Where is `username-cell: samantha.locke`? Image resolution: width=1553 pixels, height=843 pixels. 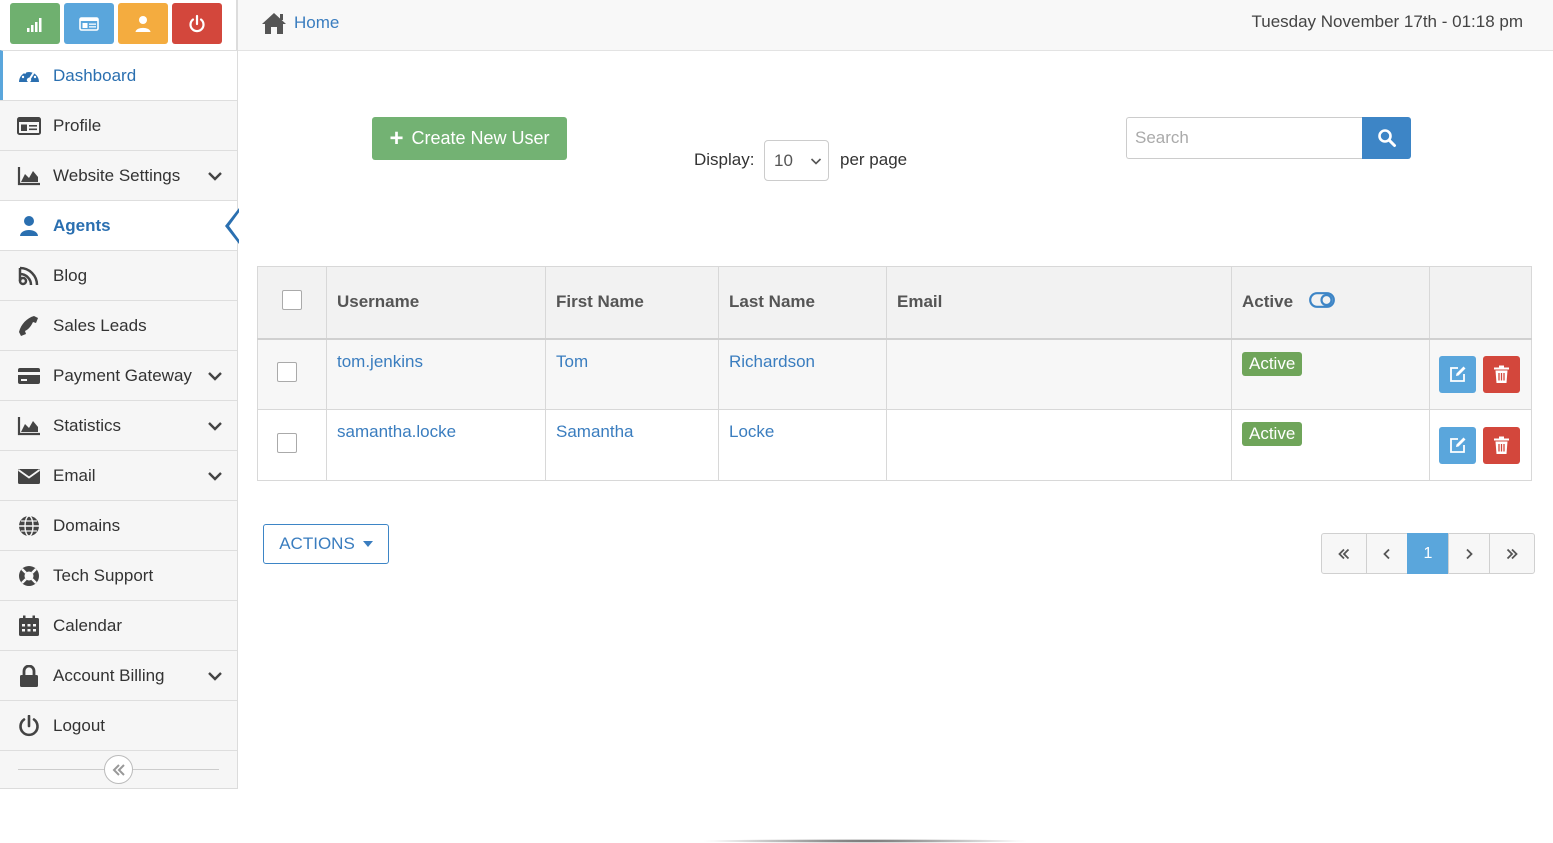 username-cell: samantha.locke is located at coordinates (436, 445).